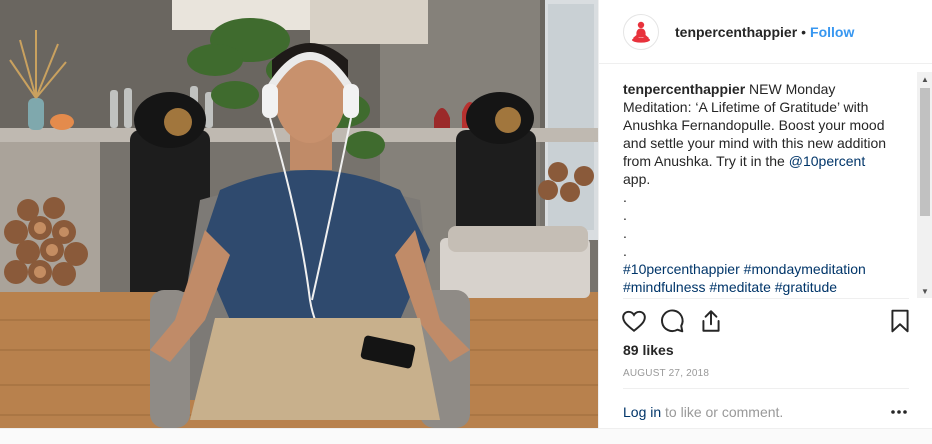  I want to click on meditating-figure-logo-icon, so click(641, 31).